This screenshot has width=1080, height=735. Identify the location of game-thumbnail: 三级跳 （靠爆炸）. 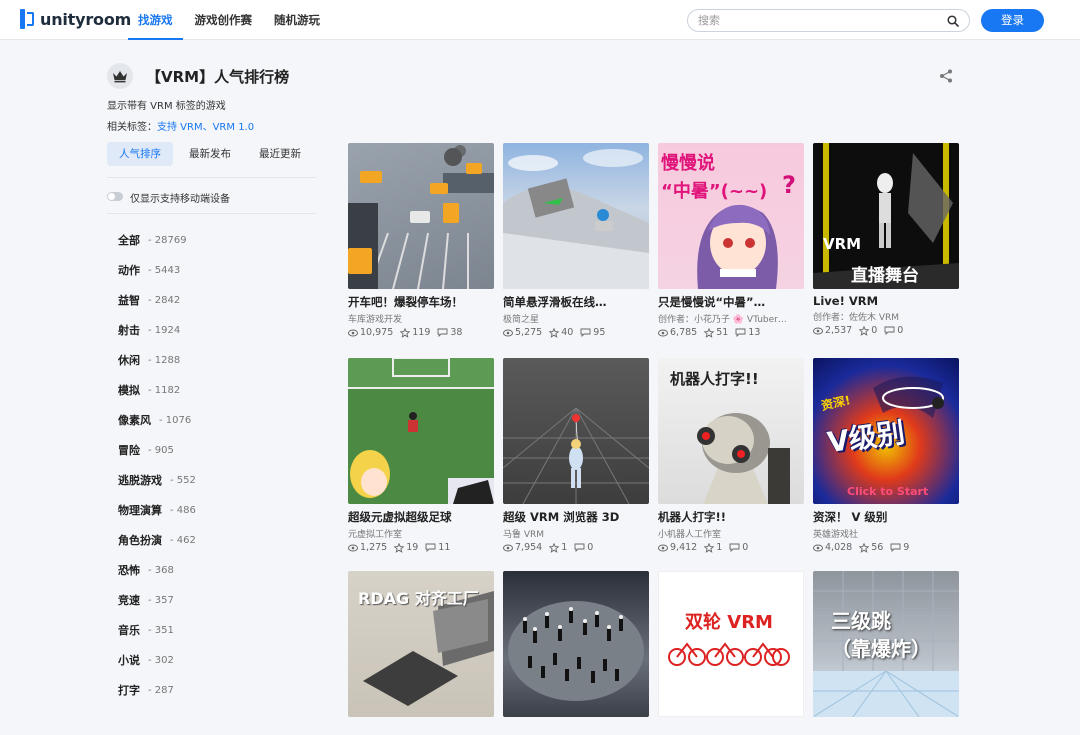
(886, 644).